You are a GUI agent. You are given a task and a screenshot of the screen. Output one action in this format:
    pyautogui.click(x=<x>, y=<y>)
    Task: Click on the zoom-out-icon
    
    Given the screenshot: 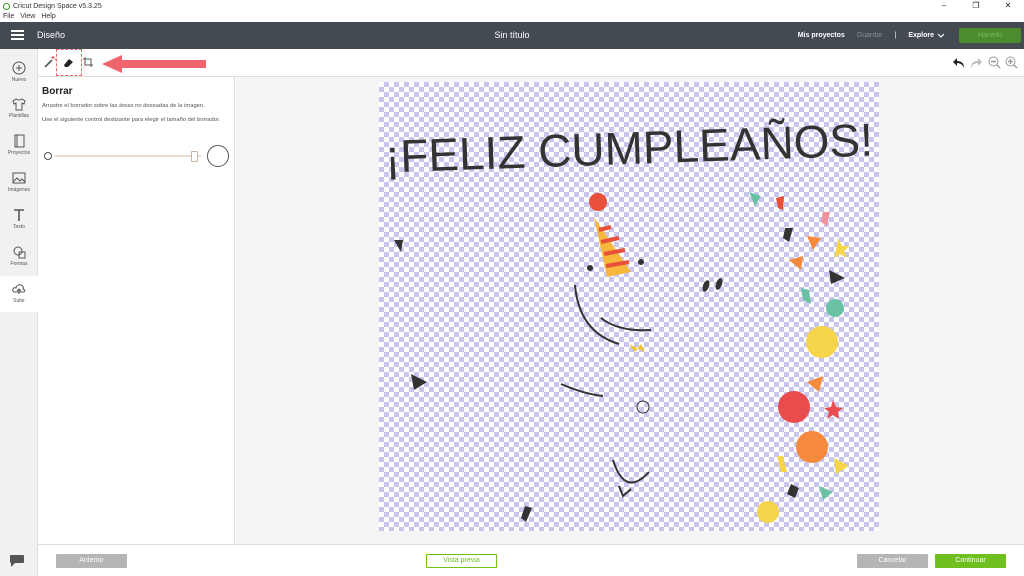 What is the action you would take?
    pyautogui.click(x=994, y=62)
    